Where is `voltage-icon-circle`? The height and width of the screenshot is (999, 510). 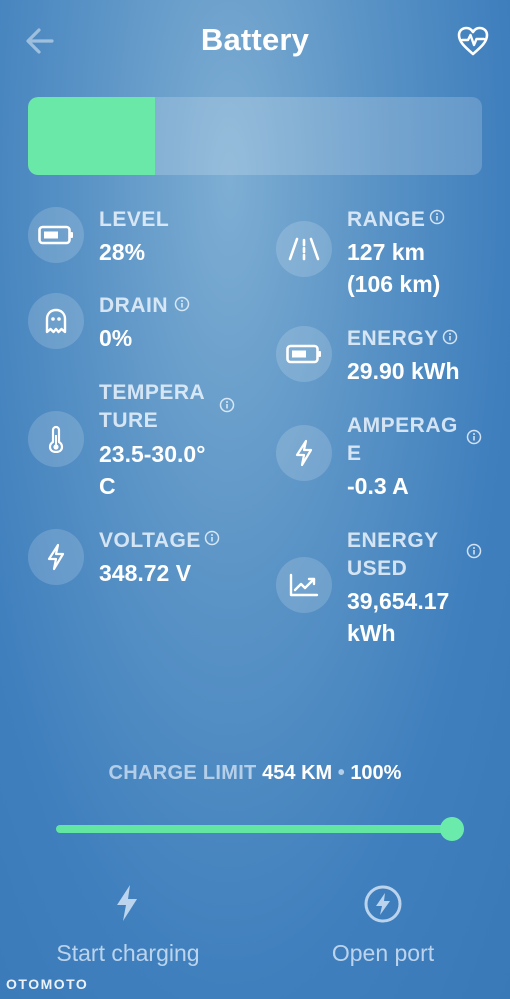
voltage-icon-circle is located at coordinates (56, 557).